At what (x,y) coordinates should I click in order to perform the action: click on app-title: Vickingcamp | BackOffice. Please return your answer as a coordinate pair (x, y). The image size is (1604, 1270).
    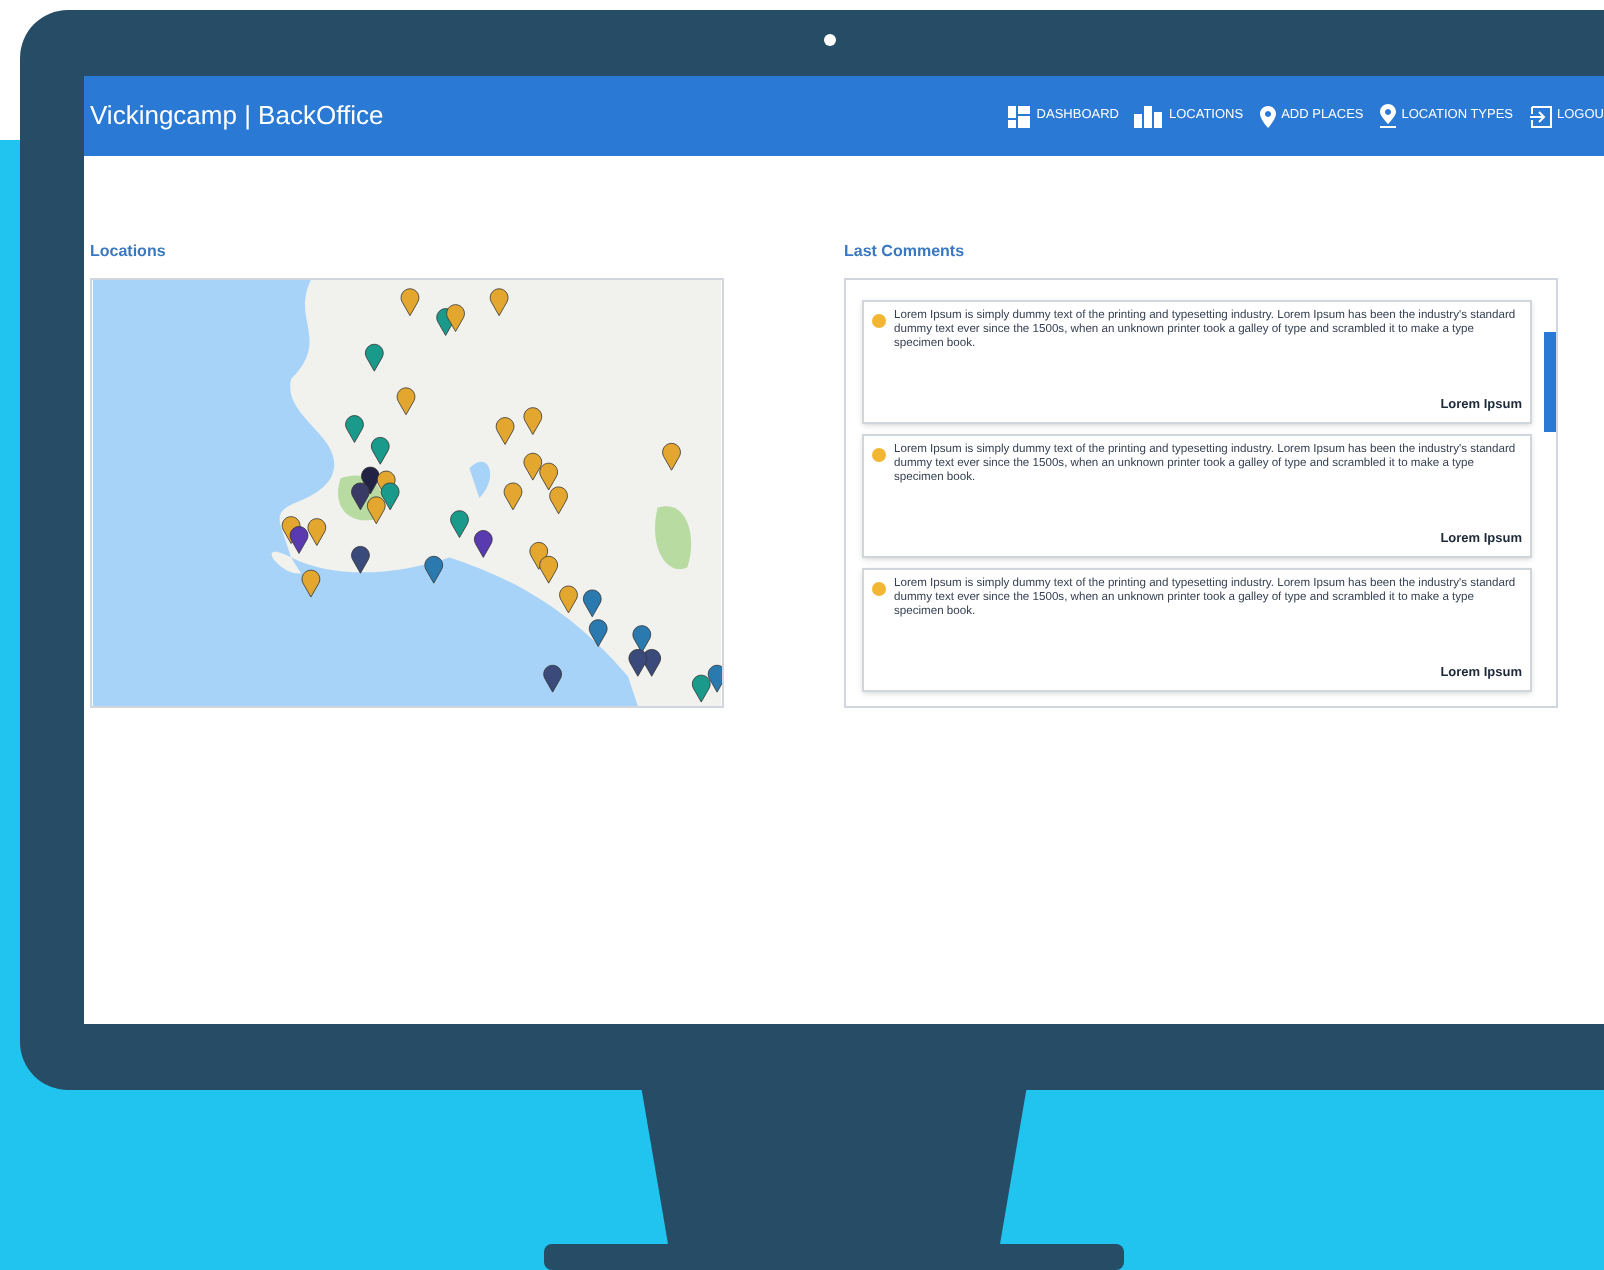
    Looking at the image, I should click on (237, 116).